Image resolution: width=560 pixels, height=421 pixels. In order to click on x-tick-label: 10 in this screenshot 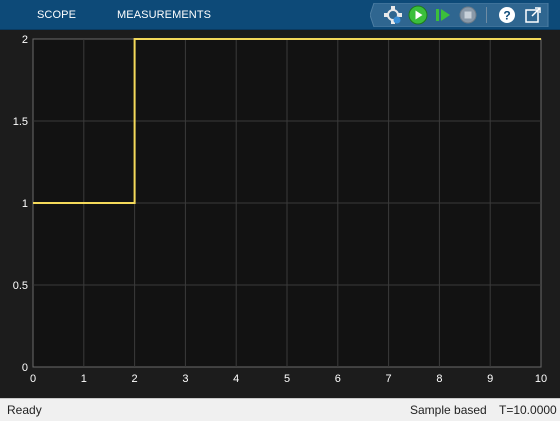, I will do `click(541, 379)`.